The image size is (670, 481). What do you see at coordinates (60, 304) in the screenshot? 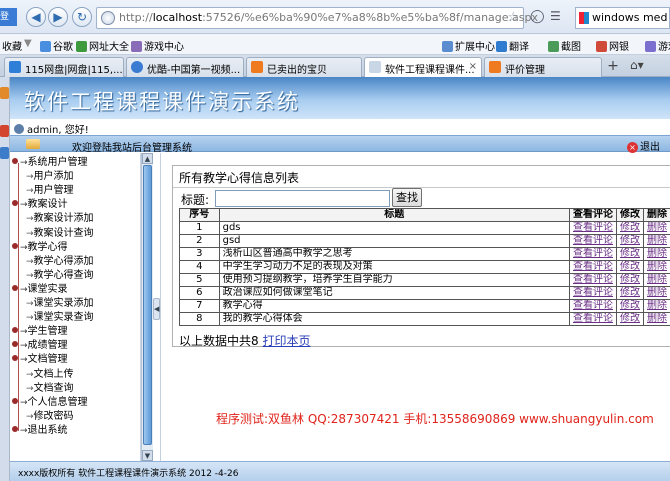
I see `menu-sub-item: →课堂实录添加` at bounding box center [60, 304].